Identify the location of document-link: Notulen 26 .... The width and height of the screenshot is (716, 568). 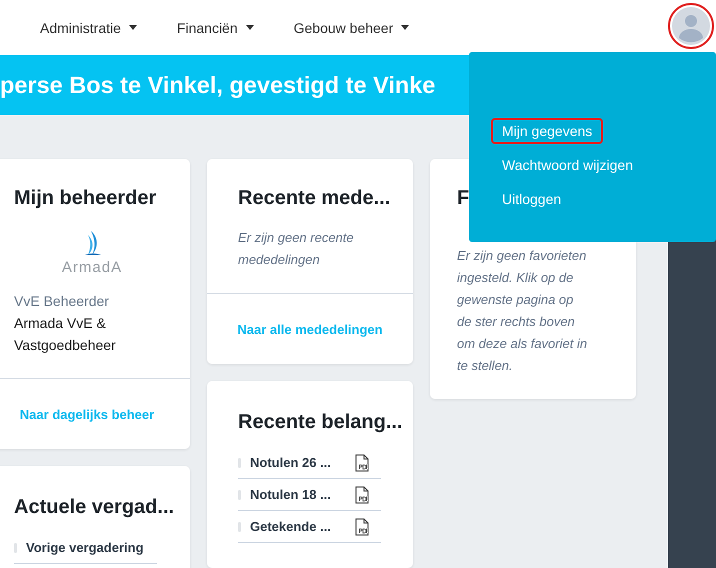
(302, 462).